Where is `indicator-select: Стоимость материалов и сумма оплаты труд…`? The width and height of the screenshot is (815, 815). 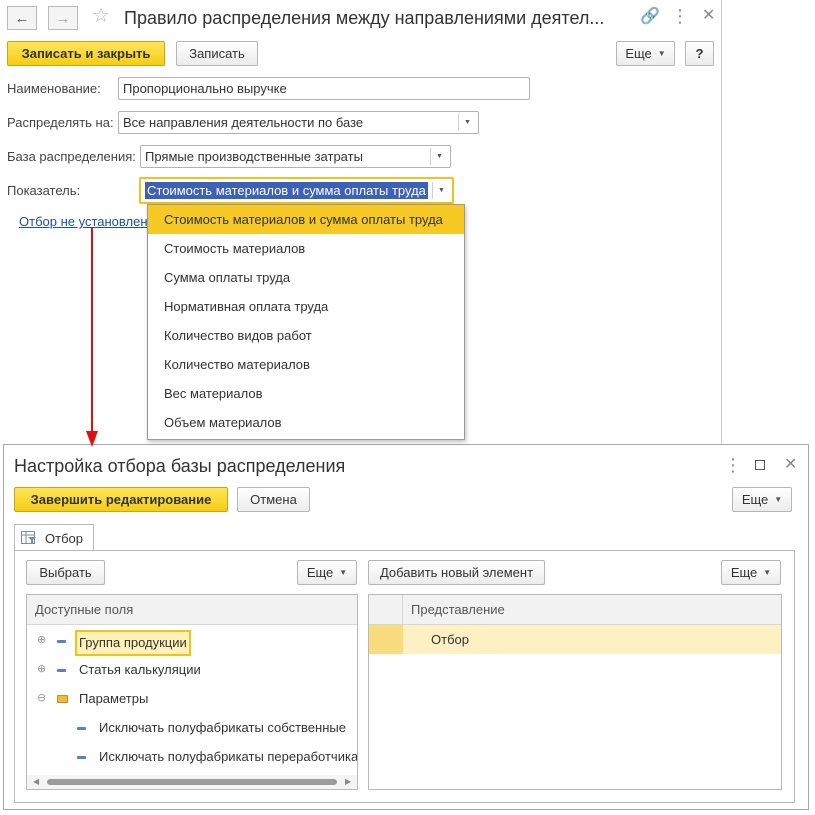 indicator-select: Стоимость материалов и сумма оплаты труд… is located at coordinates (296, 190).